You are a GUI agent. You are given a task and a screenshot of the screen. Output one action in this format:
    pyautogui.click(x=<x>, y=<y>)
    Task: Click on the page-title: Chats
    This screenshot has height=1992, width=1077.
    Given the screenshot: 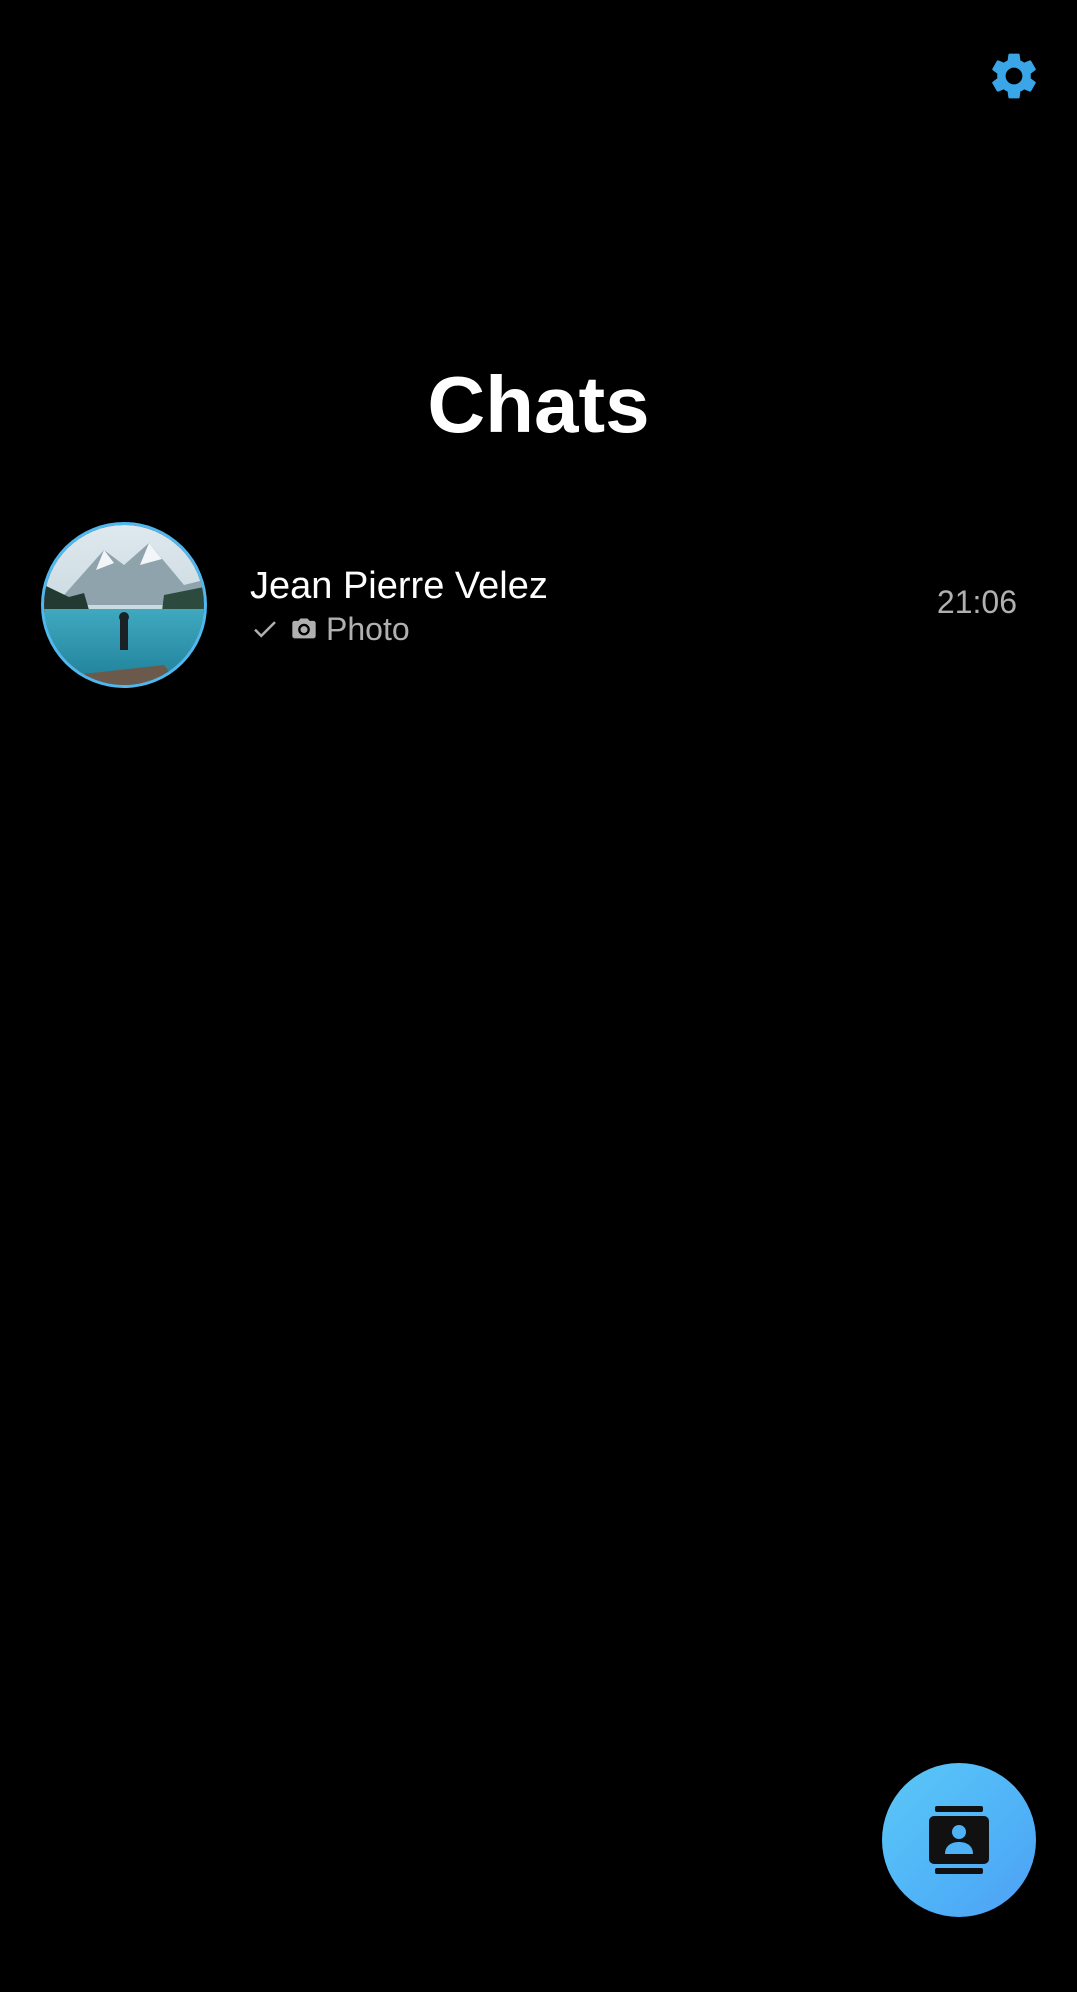 What is the action you would take?
    pyautogui.click(x=538, y=404)
    